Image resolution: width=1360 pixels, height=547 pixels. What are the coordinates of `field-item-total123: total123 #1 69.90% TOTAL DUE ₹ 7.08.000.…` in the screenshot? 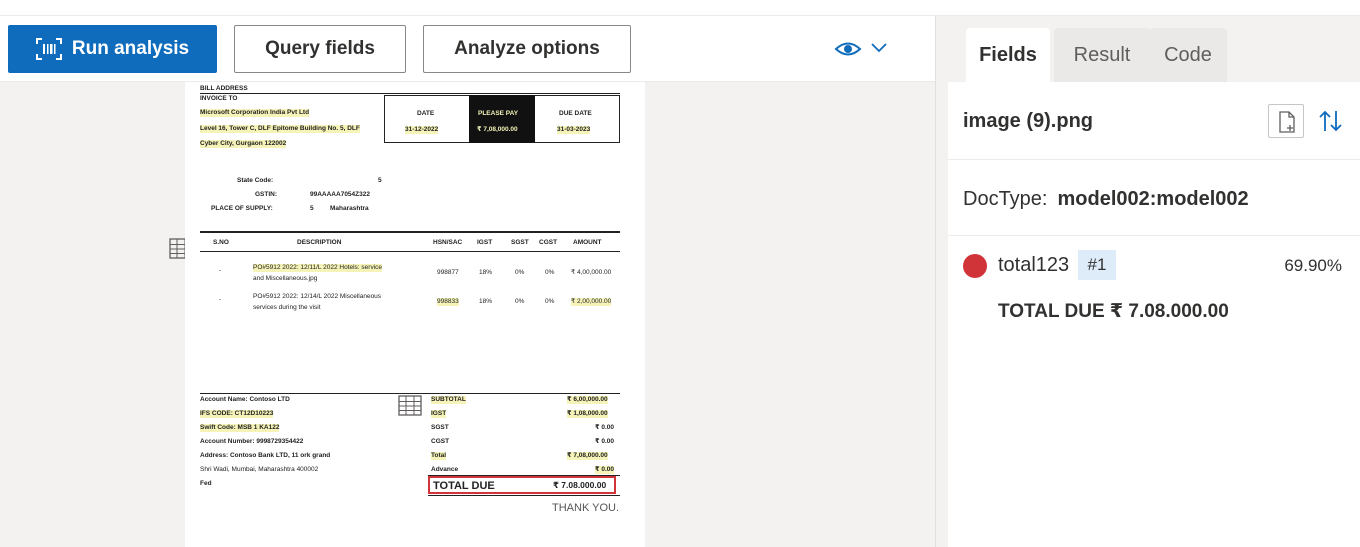 It's located at (1154, 286).